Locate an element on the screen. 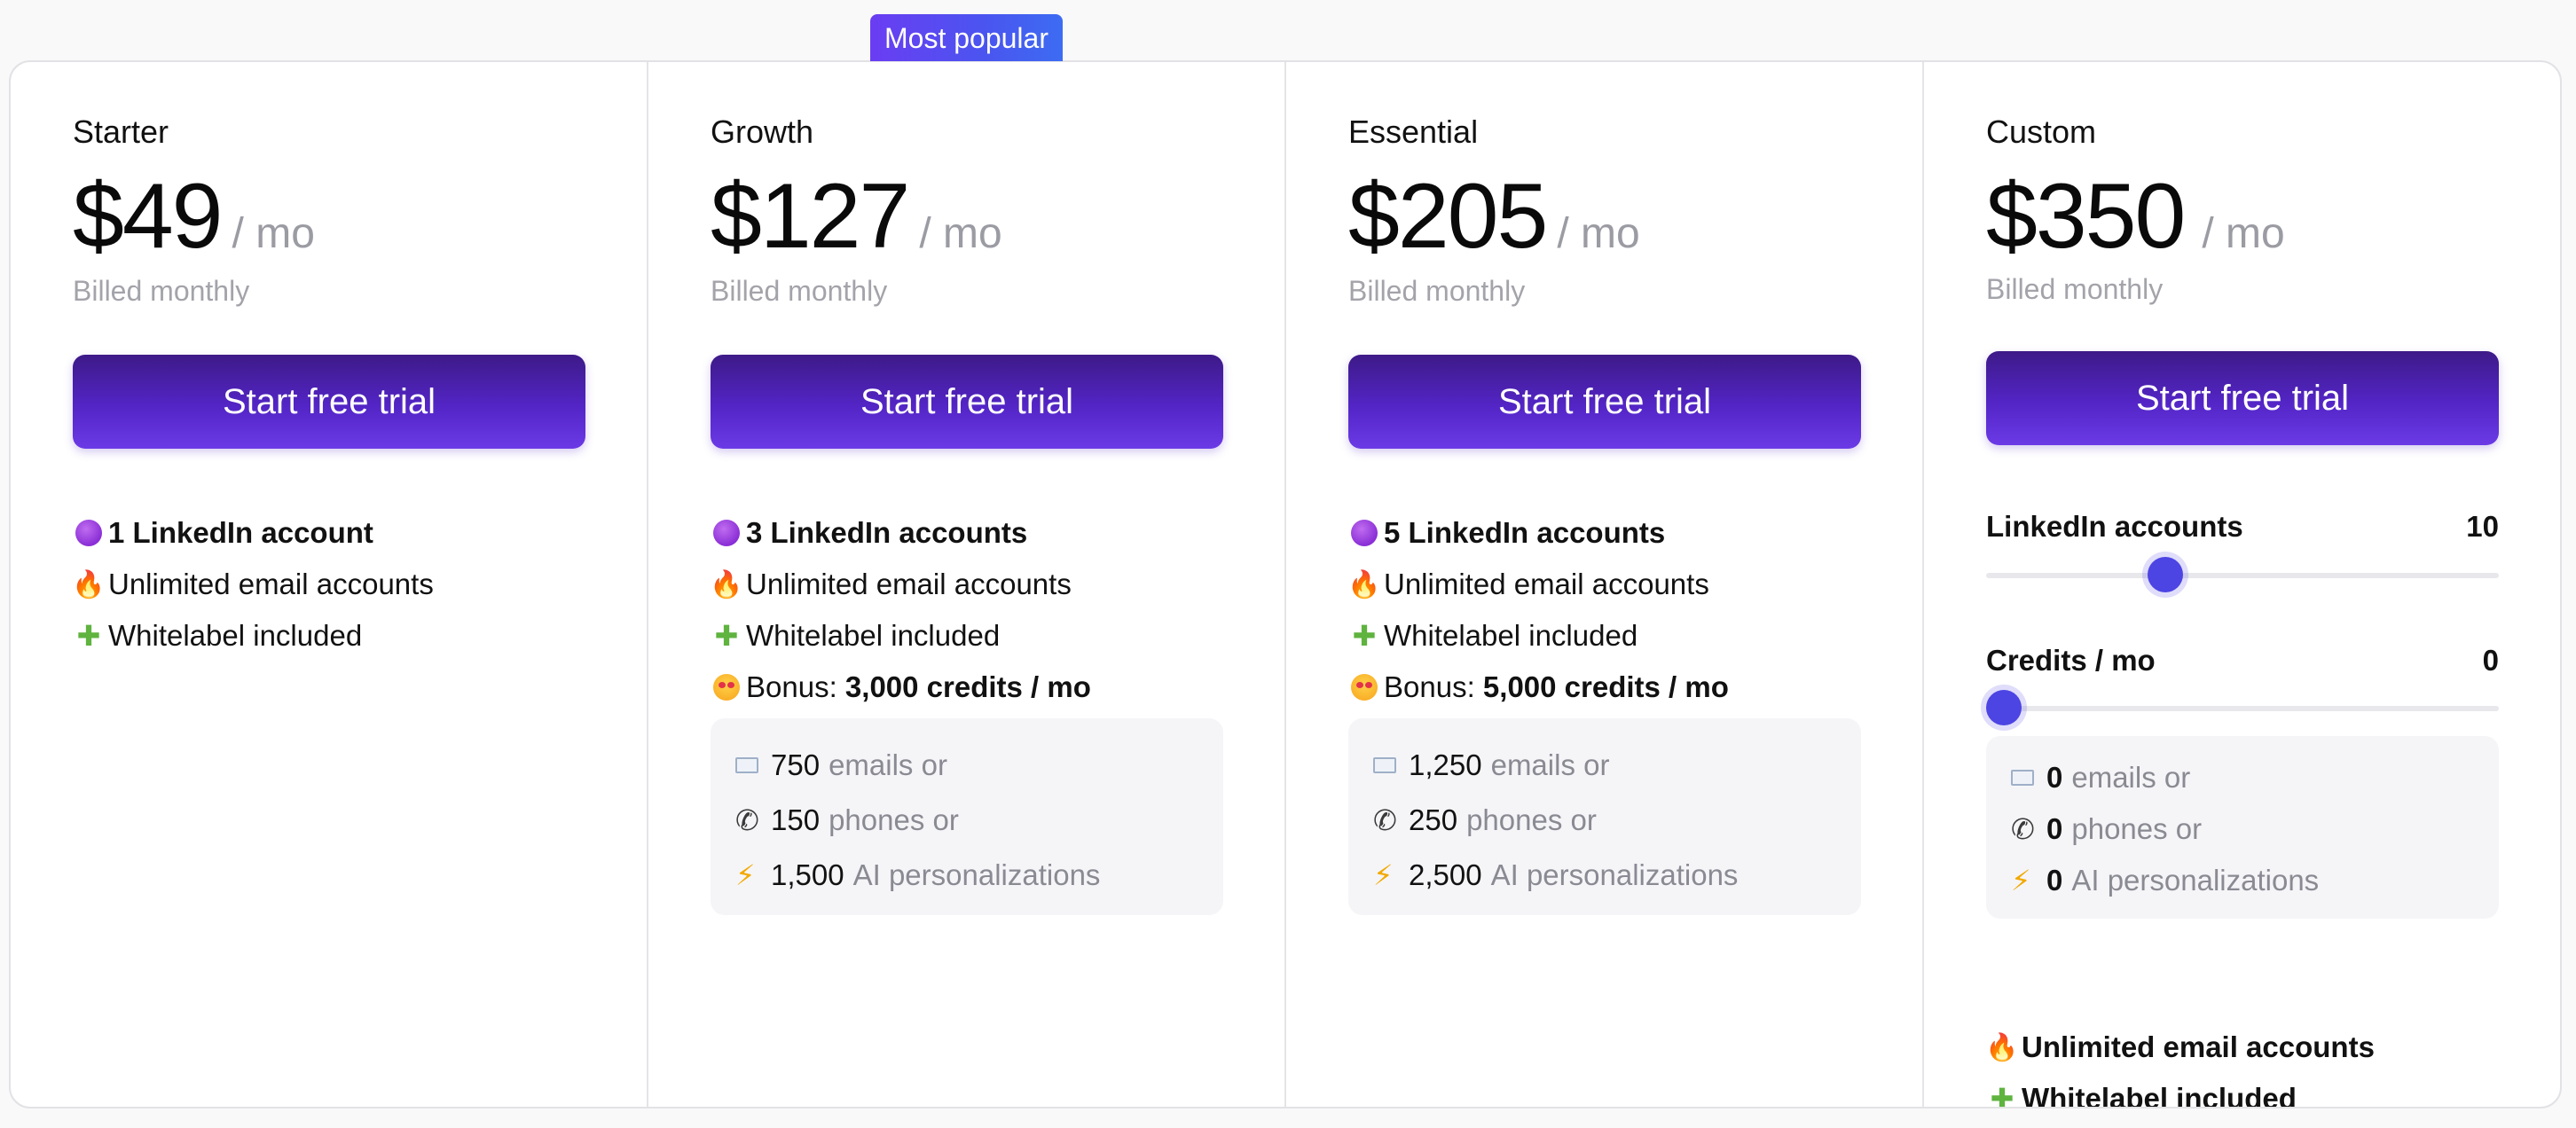  credits-label-row: Credits / mo 0 is located at coordinates (2242, 661).